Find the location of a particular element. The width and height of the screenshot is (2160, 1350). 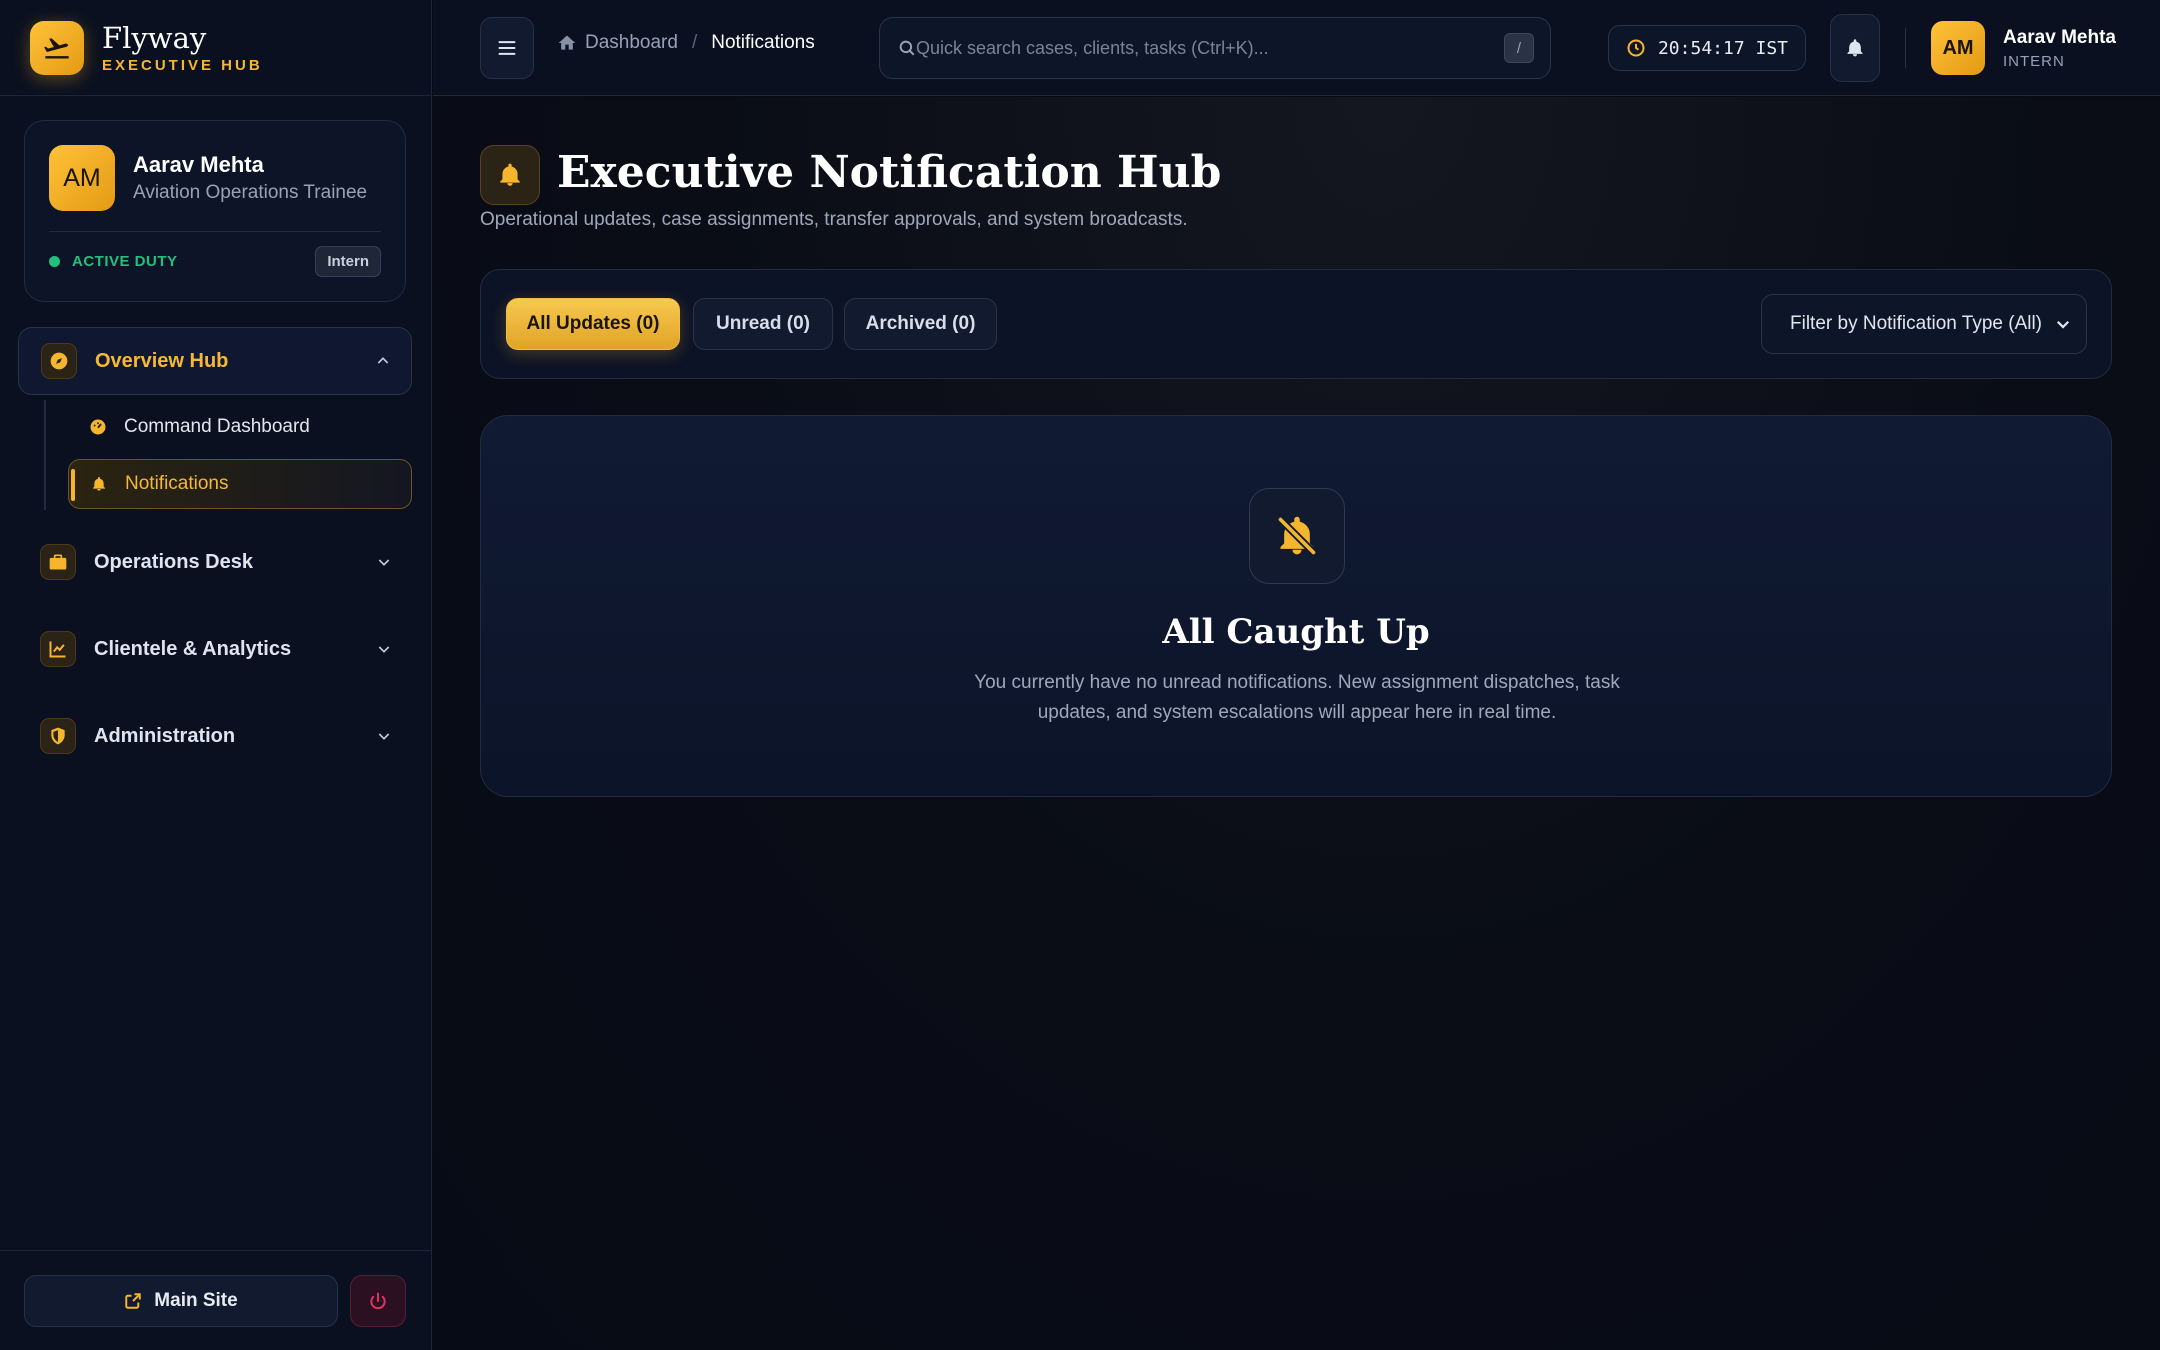

duty-status: ACTIVE DUTY is located at coordinates (113, 261).